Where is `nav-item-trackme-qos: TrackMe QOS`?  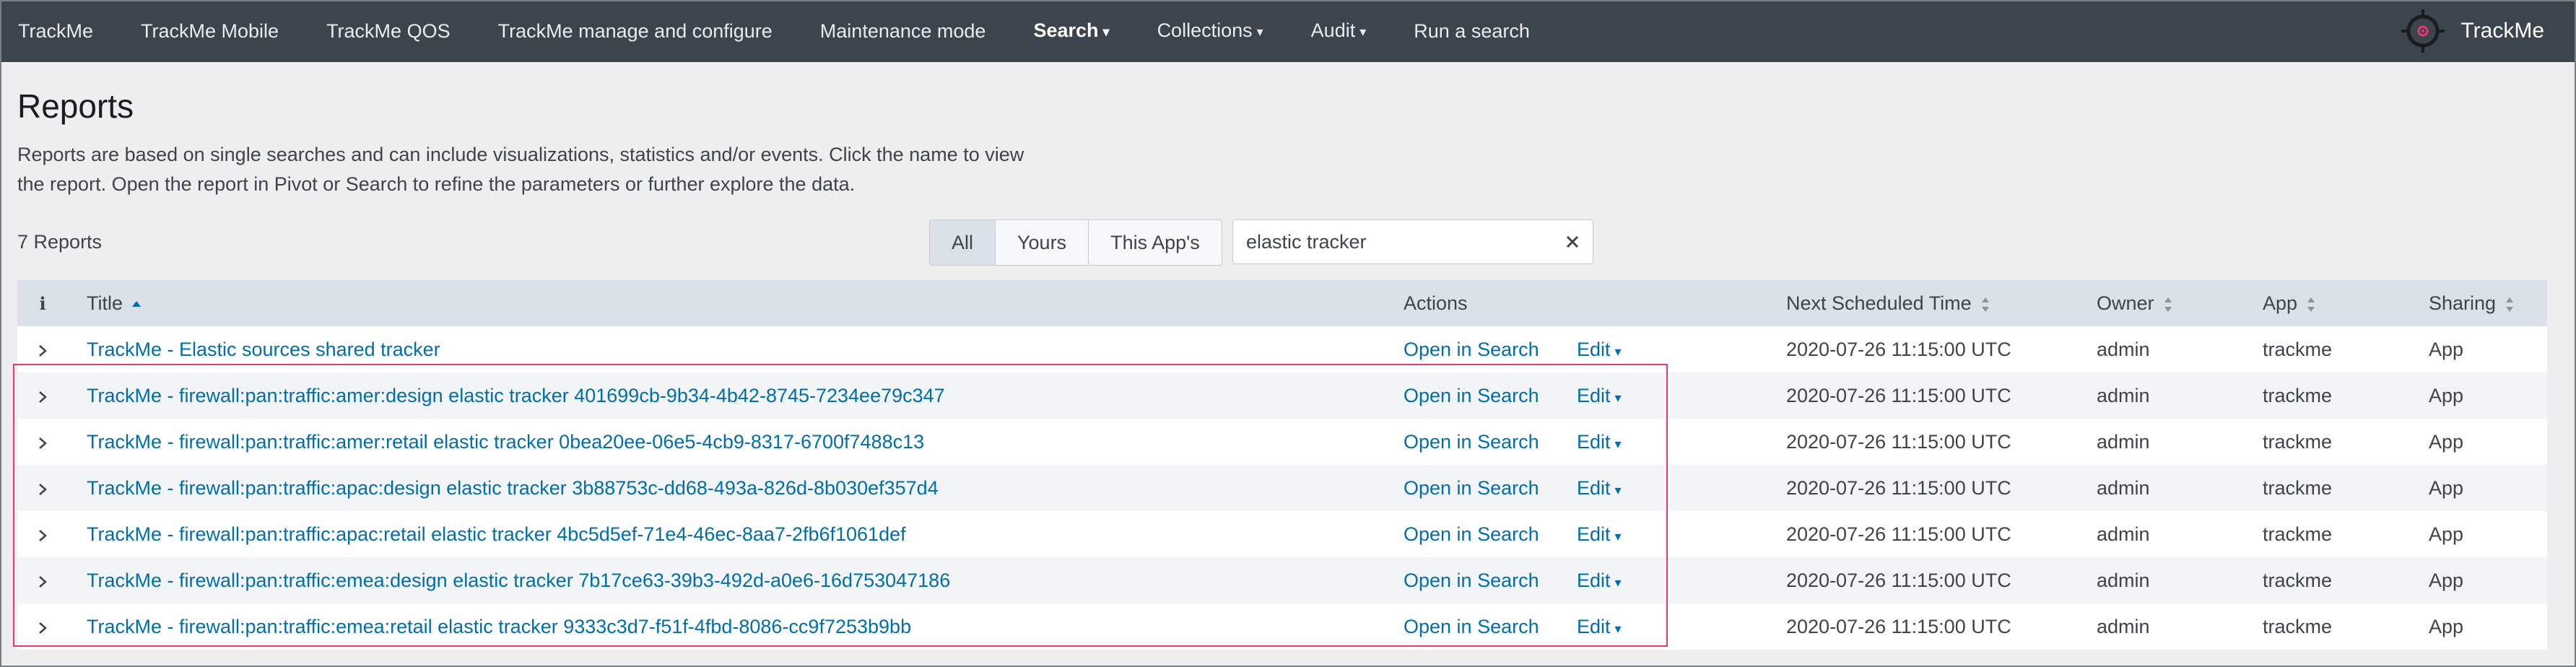 nav-item-trackme-qos: TrackMe QOS is located at coordinates (389, 31).